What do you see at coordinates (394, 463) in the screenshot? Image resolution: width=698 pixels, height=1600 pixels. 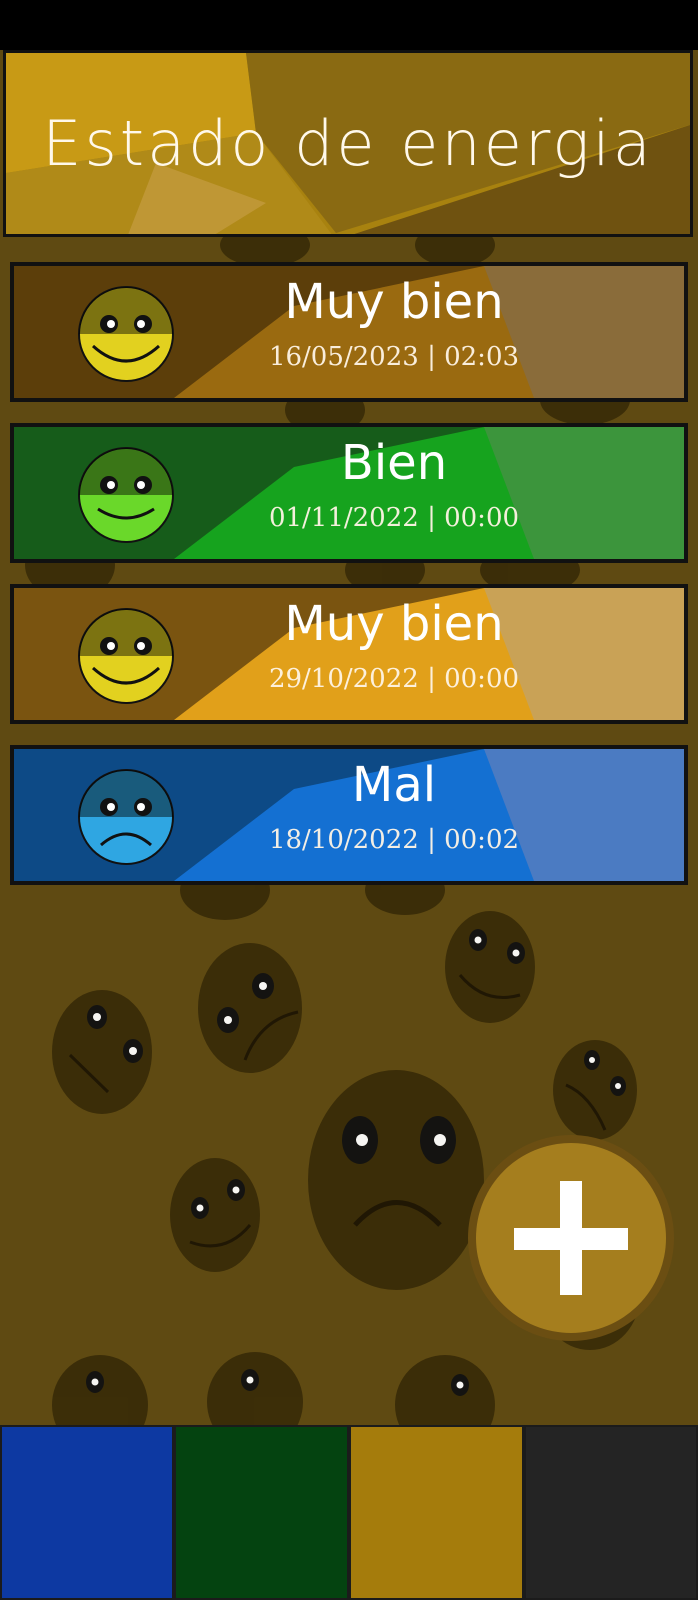 I see `mood-label: Bien` at bounding box center [394, 463].